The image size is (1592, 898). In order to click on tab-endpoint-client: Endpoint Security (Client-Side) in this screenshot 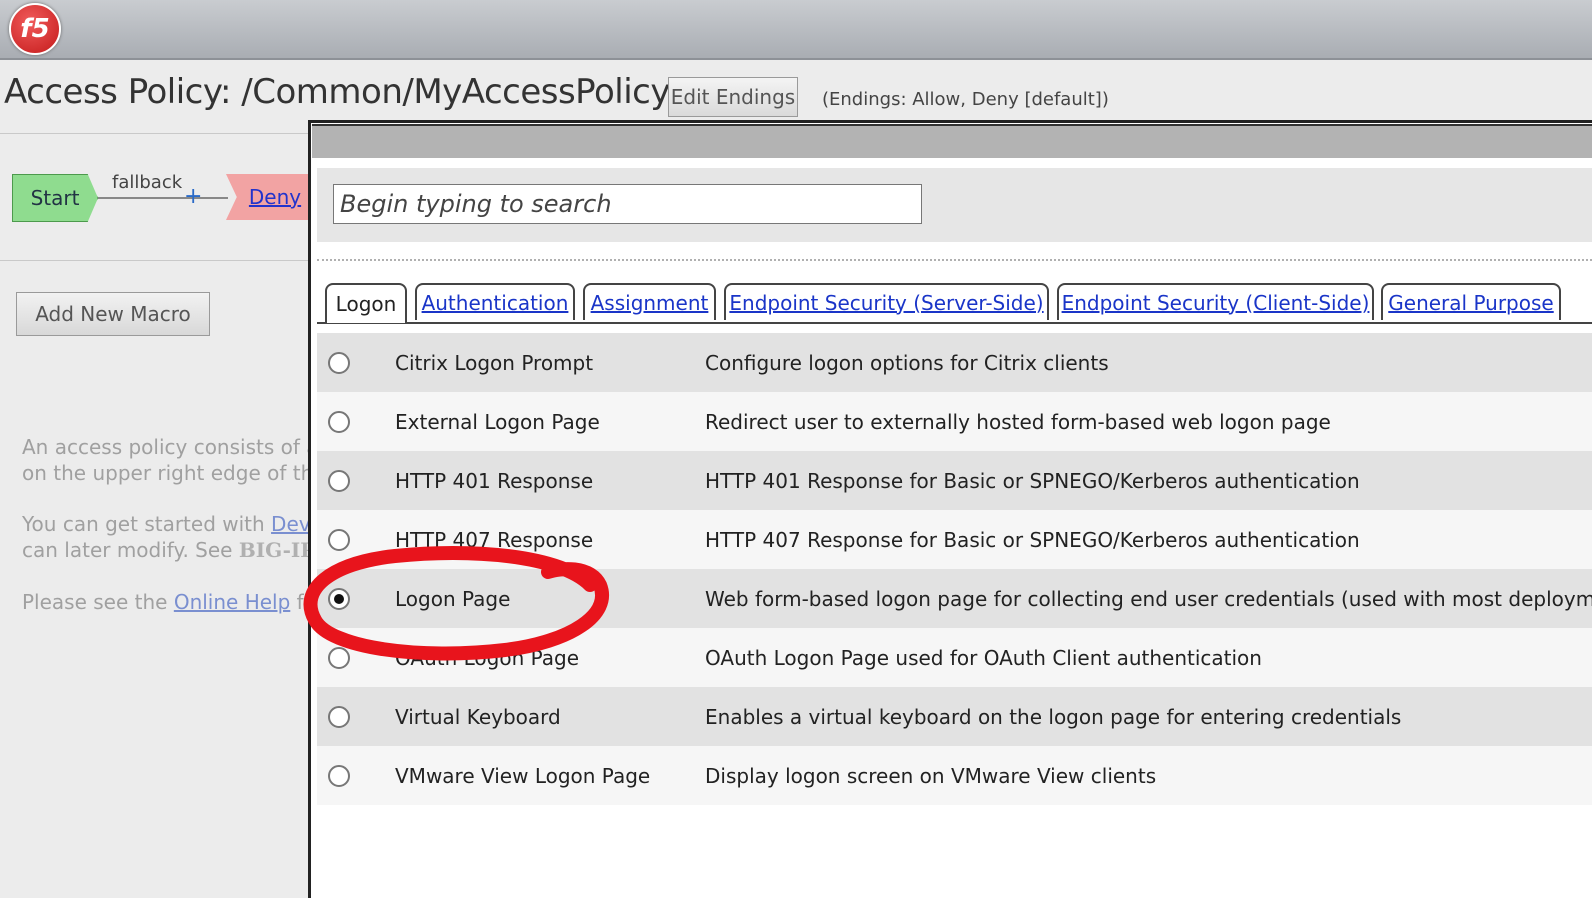, I will do `click(1215, 301)`.